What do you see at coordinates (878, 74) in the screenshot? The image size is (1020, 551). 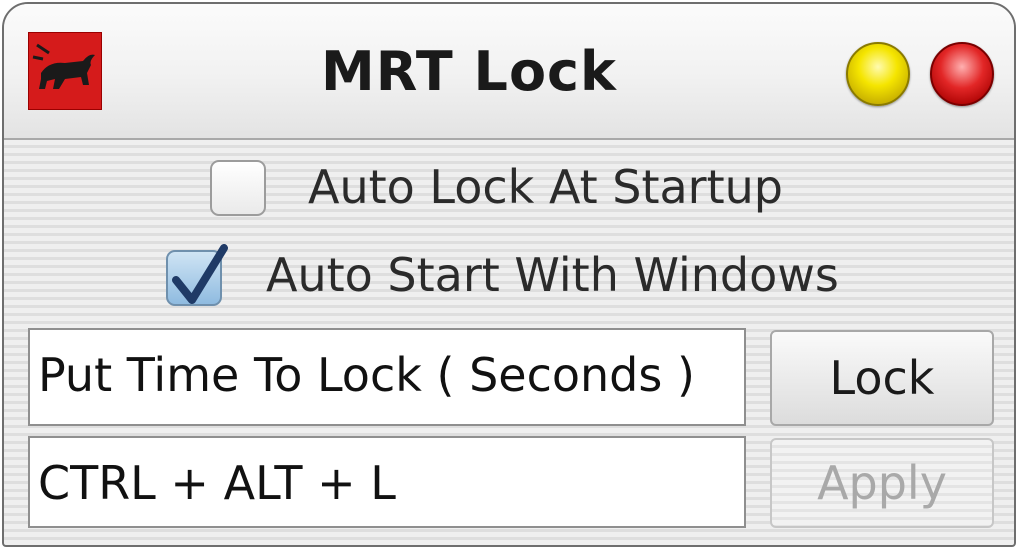 I see `minimize-button` at bounding box center [878, 74].